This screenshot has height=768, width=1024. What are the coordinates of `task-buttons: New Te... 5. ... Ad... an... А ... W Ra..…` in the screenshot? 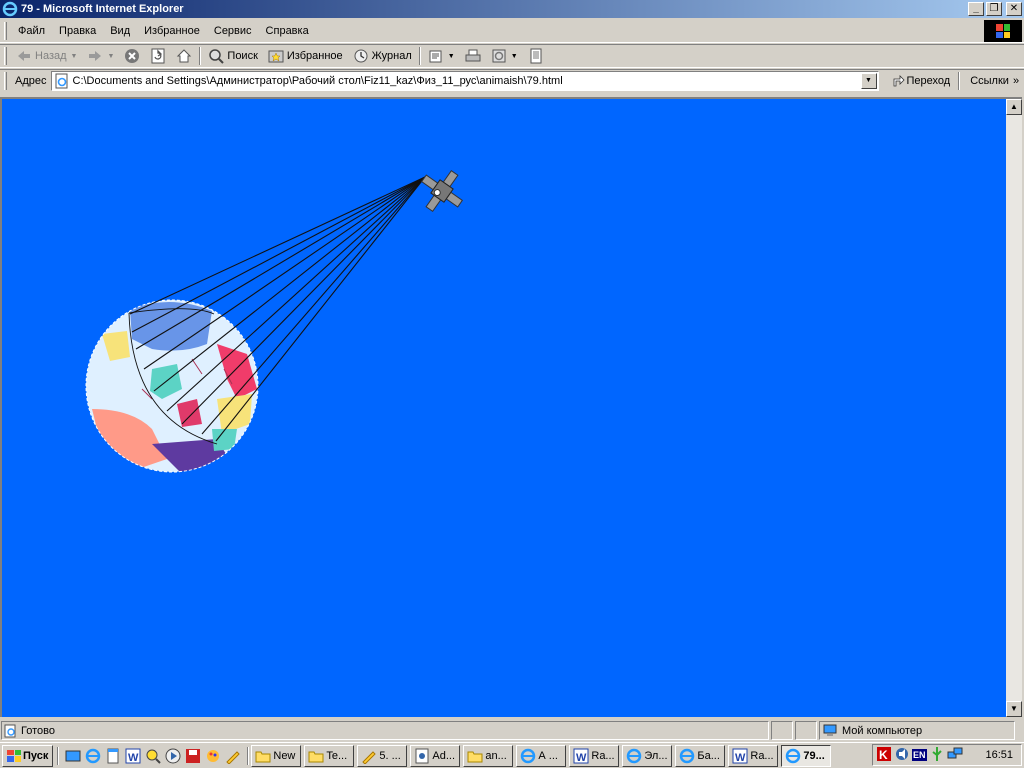 It's located at (541, 755).